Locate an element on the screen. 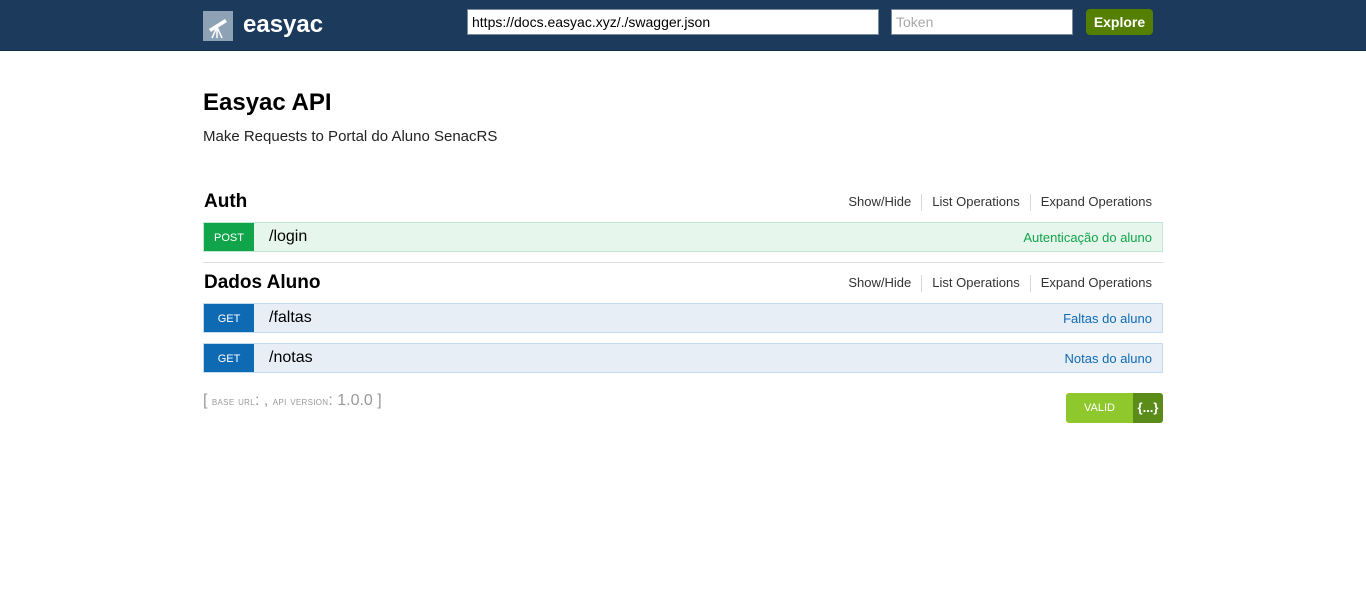  top-bar: easyac Explore is located at coordinates (683, 25).